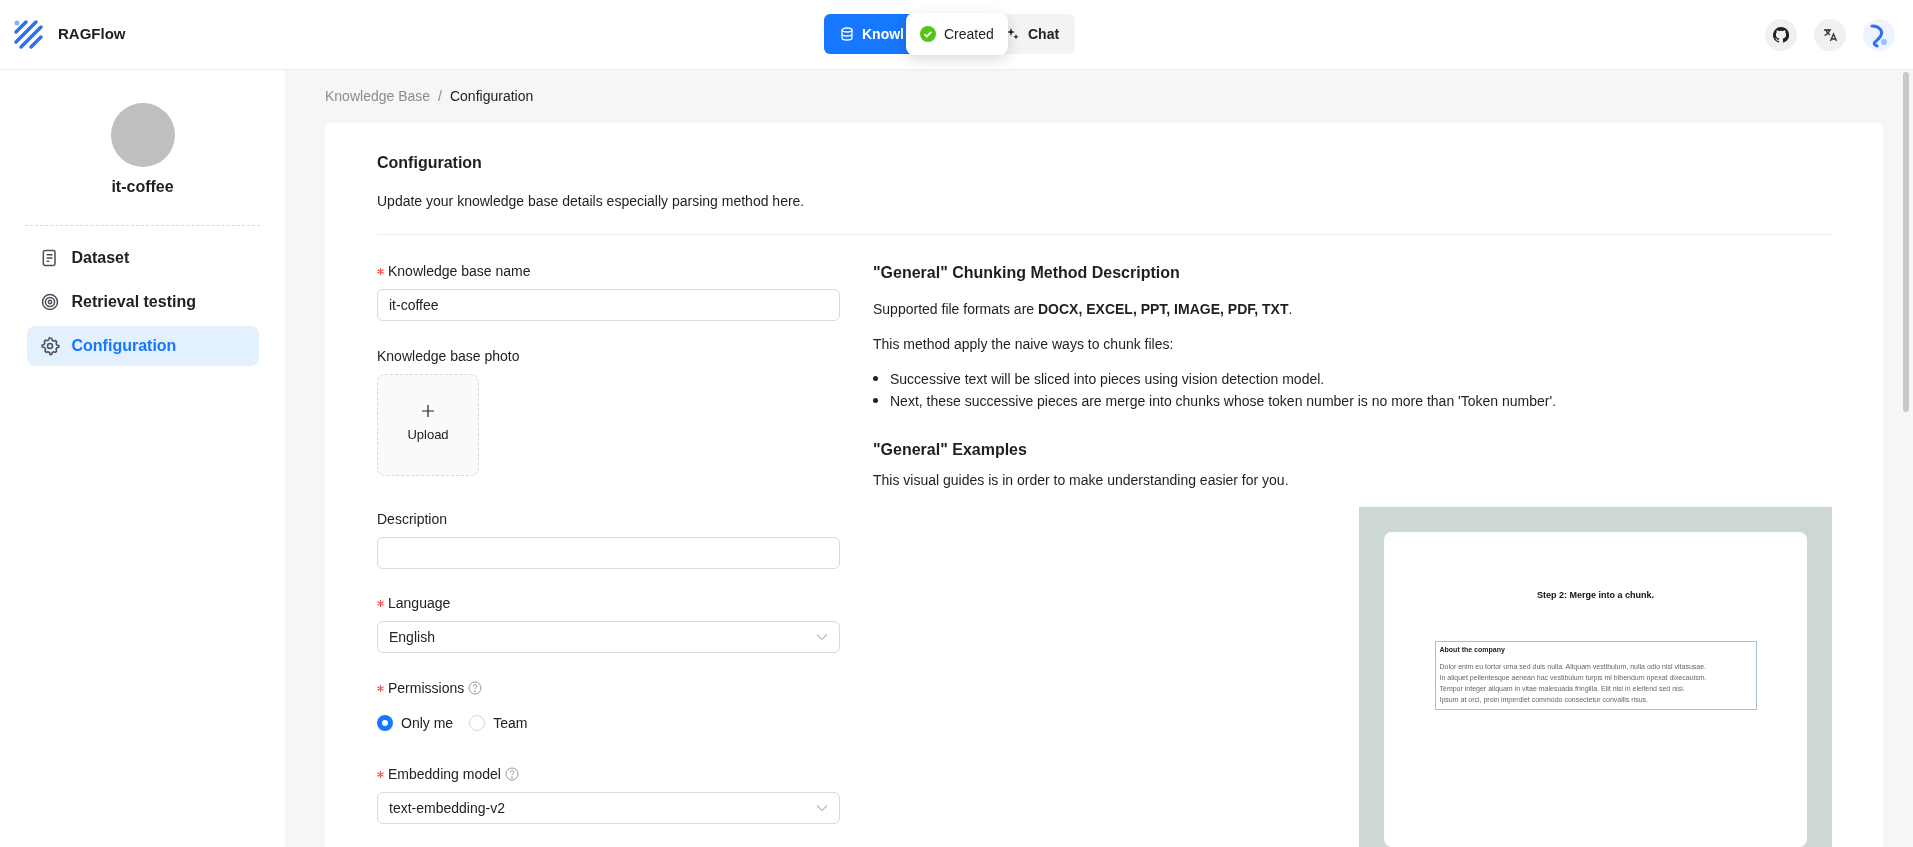 This screenshot has height=847, width=1913. I want to click on translate-button, so click(1830, 34).